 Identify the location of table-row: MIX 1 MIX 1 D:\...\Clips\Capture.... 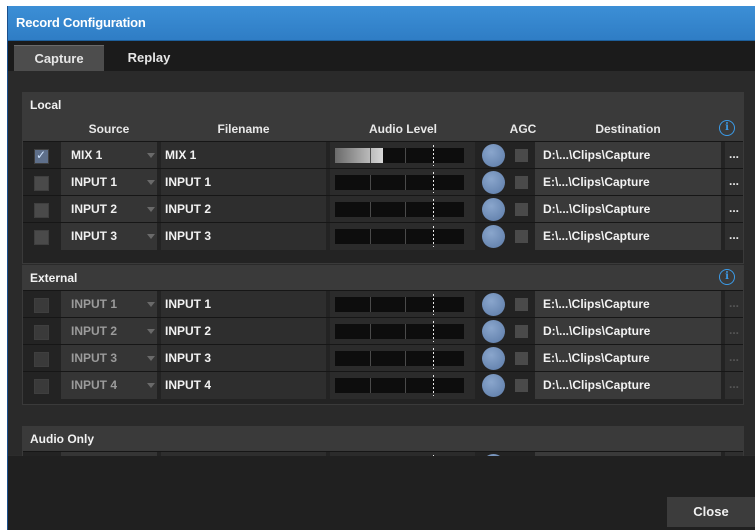
(383, 155).